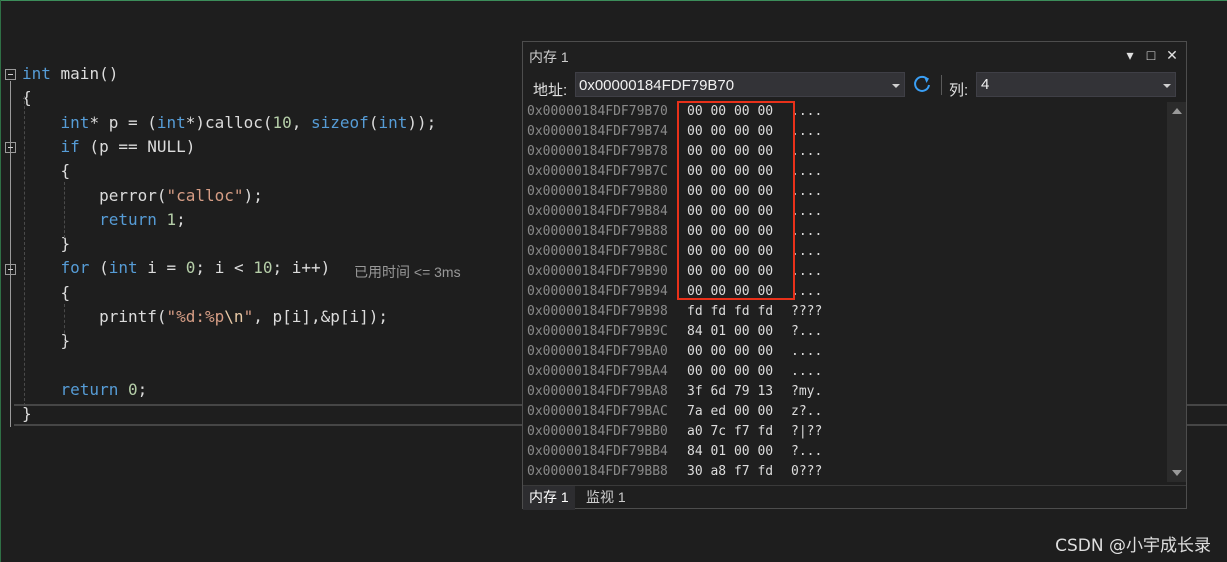  I want to click on memory-hex-bytes: fd fd fd fd, so click(730, 312).